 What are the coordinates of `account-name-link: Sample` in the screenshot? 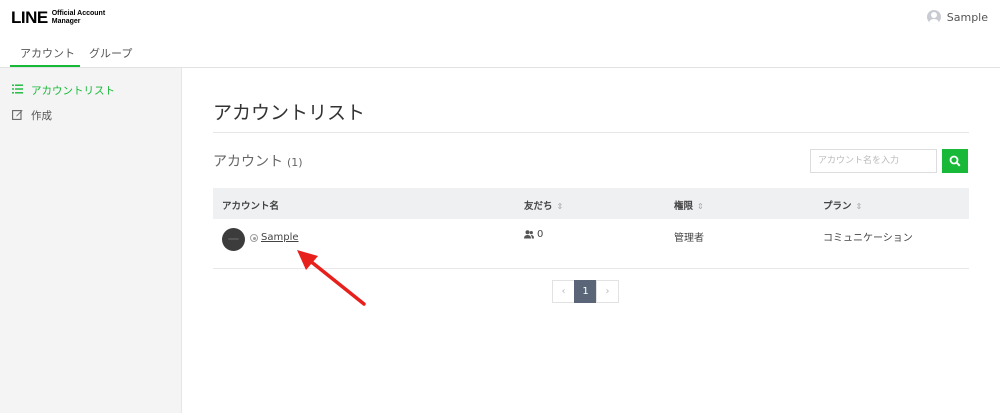 It's located at (280, 237).